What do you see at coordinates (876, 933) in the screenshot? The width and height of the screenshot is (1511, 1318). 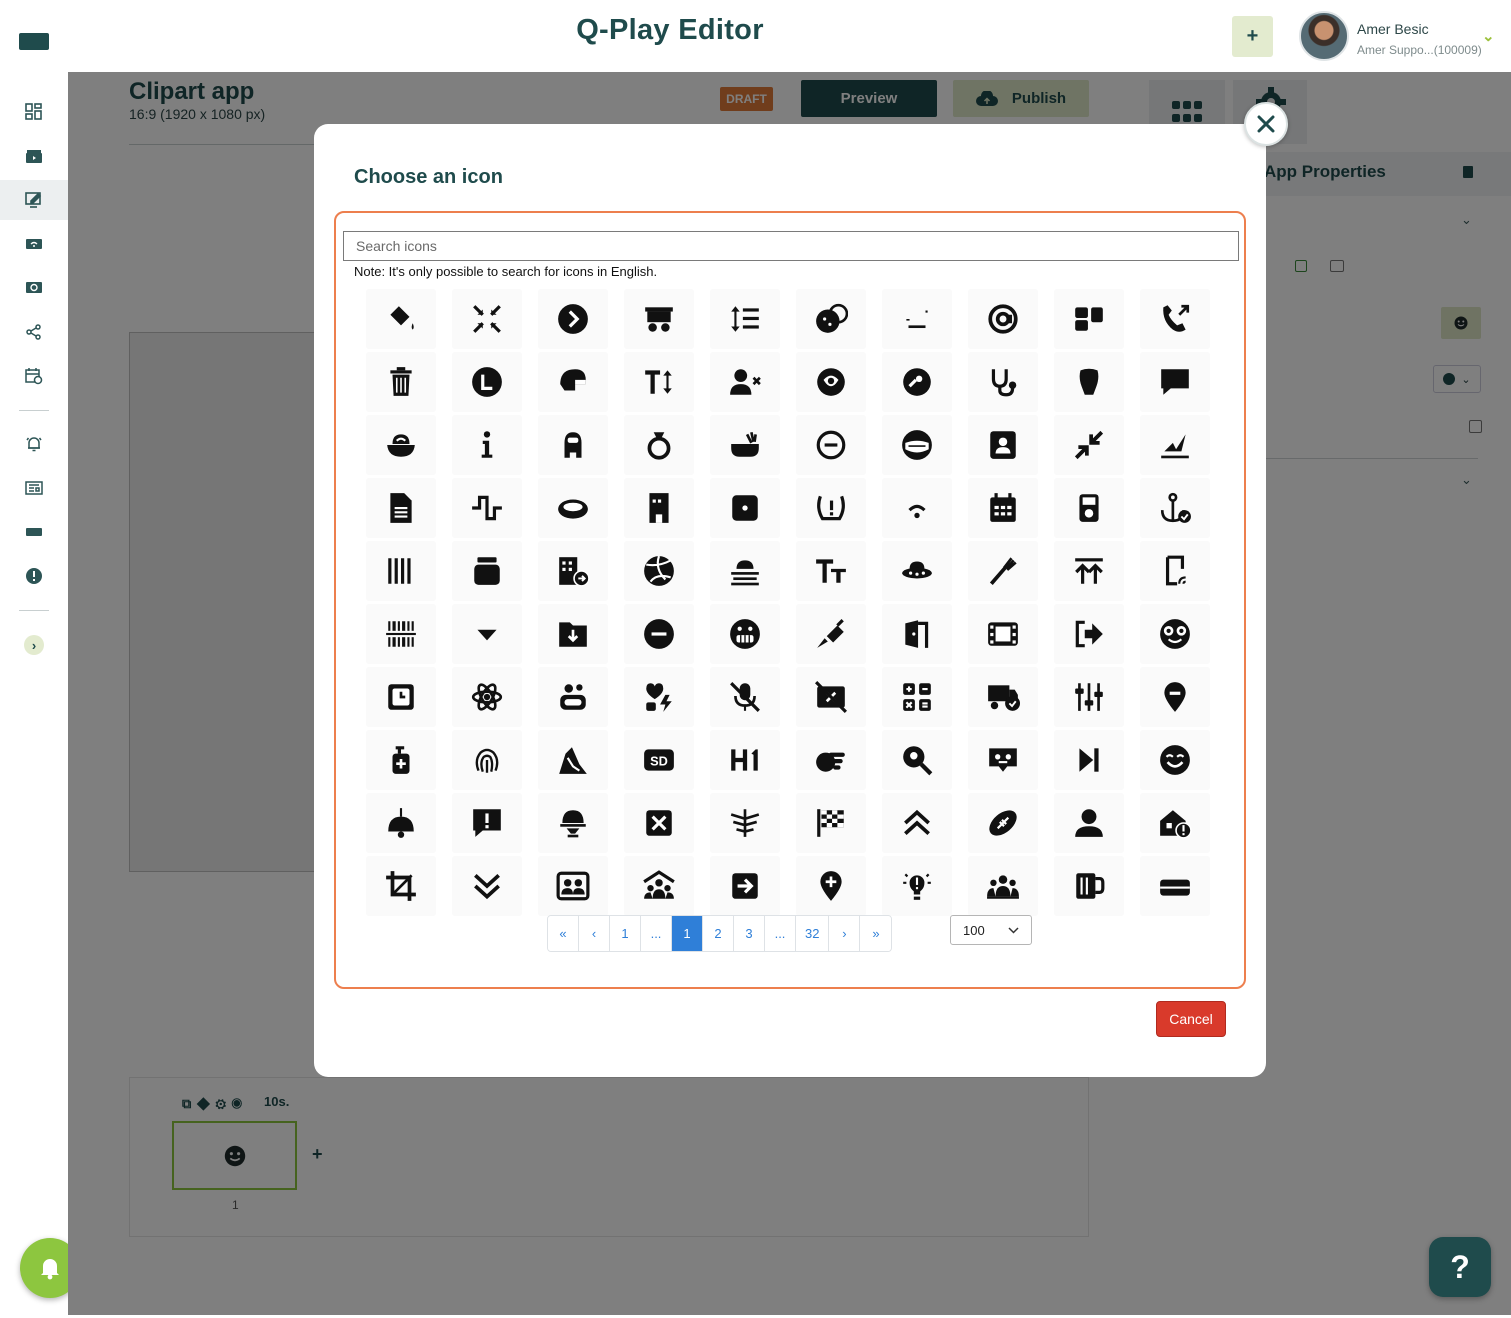 I see `page-button: »` at bounding box center [876, 933].